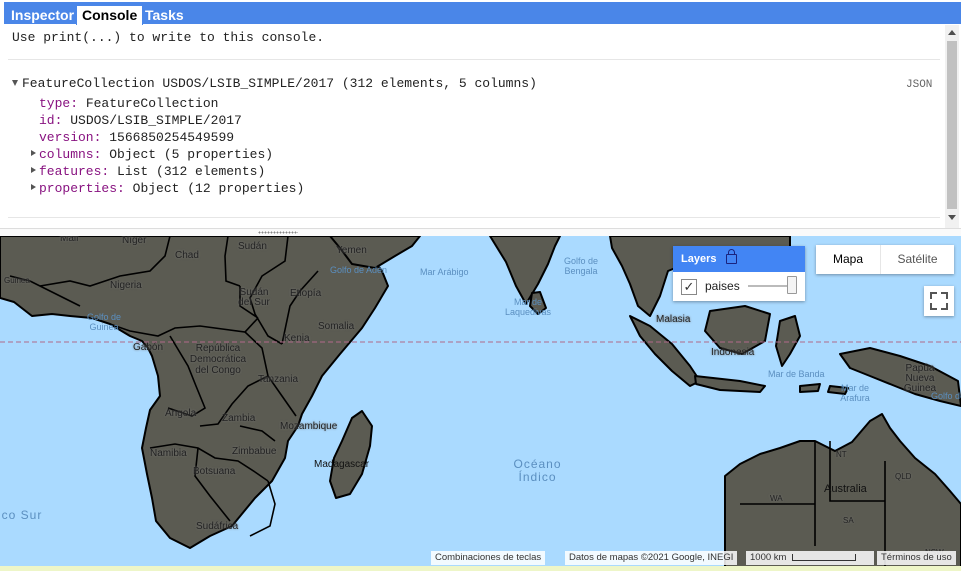 Image resolution: width=961 pixels, height=571 pixels. What do you see at coordinates (845, 489) in the screenshot?
I see `map-label: Australia` at bounding box center [845, 489].